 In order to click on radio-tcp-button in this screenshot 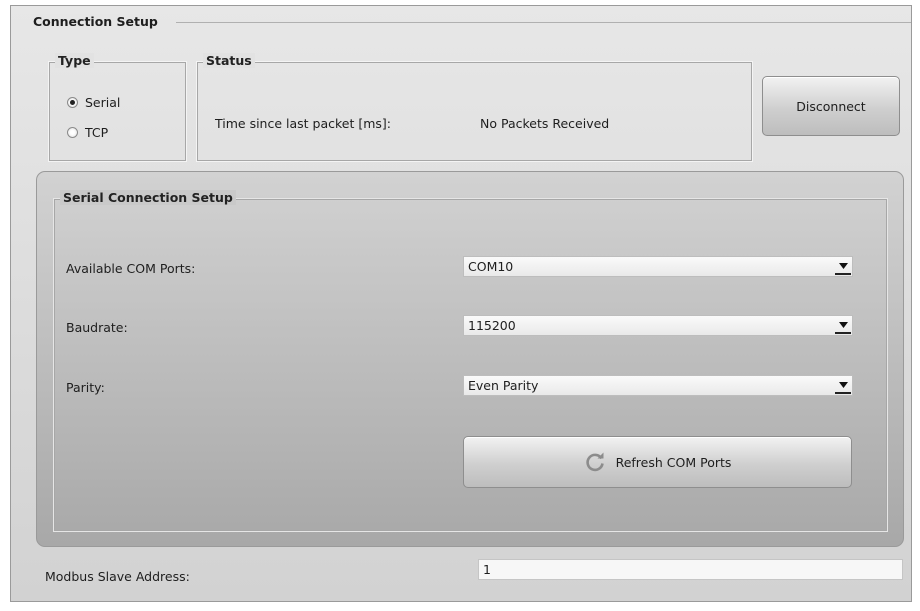, I will do `click(72, 132)`.